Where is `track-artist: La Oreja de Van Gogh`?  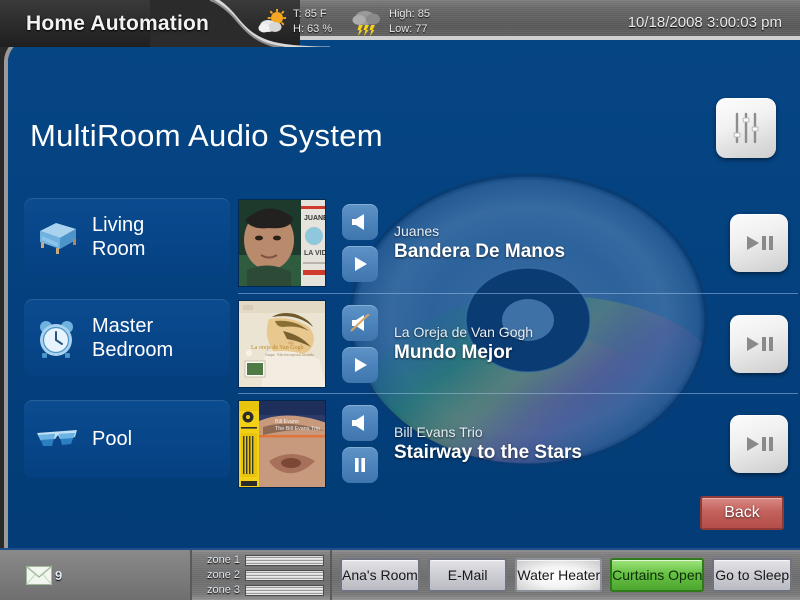 track-artist: La Oreja de Van Gogh is located at coordinates (464, 331).